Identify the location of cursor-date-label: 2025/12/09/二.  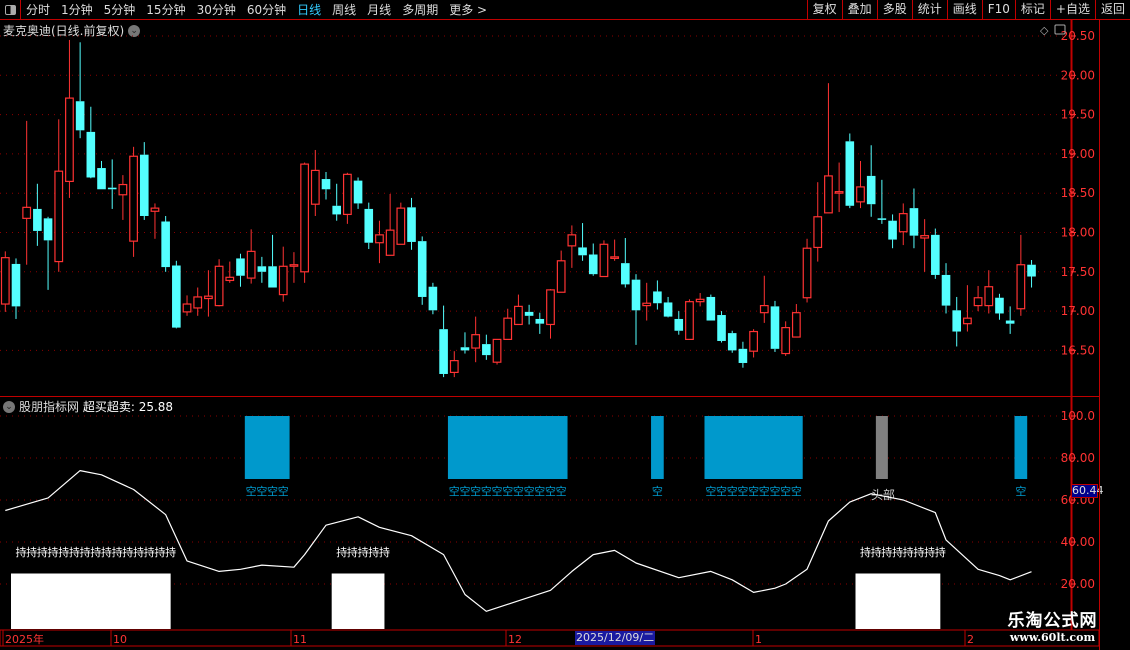
(615, 638).